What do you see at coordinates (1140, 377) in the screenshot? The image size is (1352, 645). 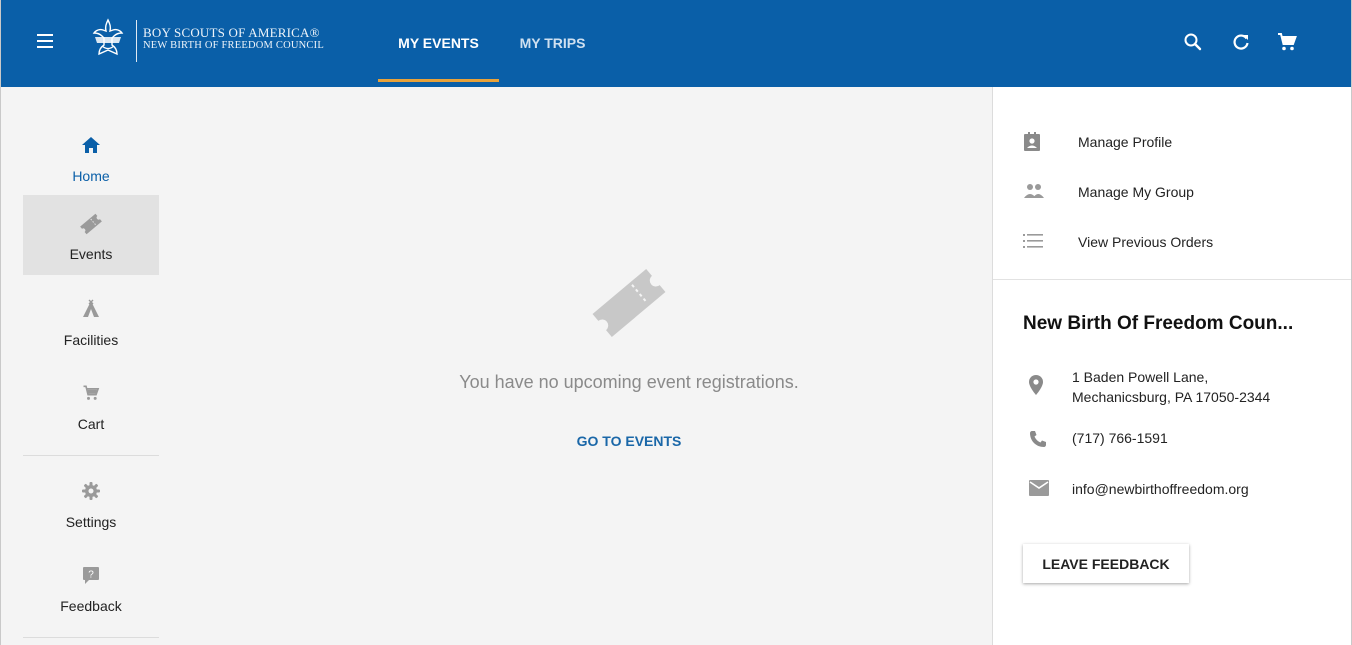 I see `address-line-1: 1 Baden Powell Lane,` at bounding box center [1140, 377].